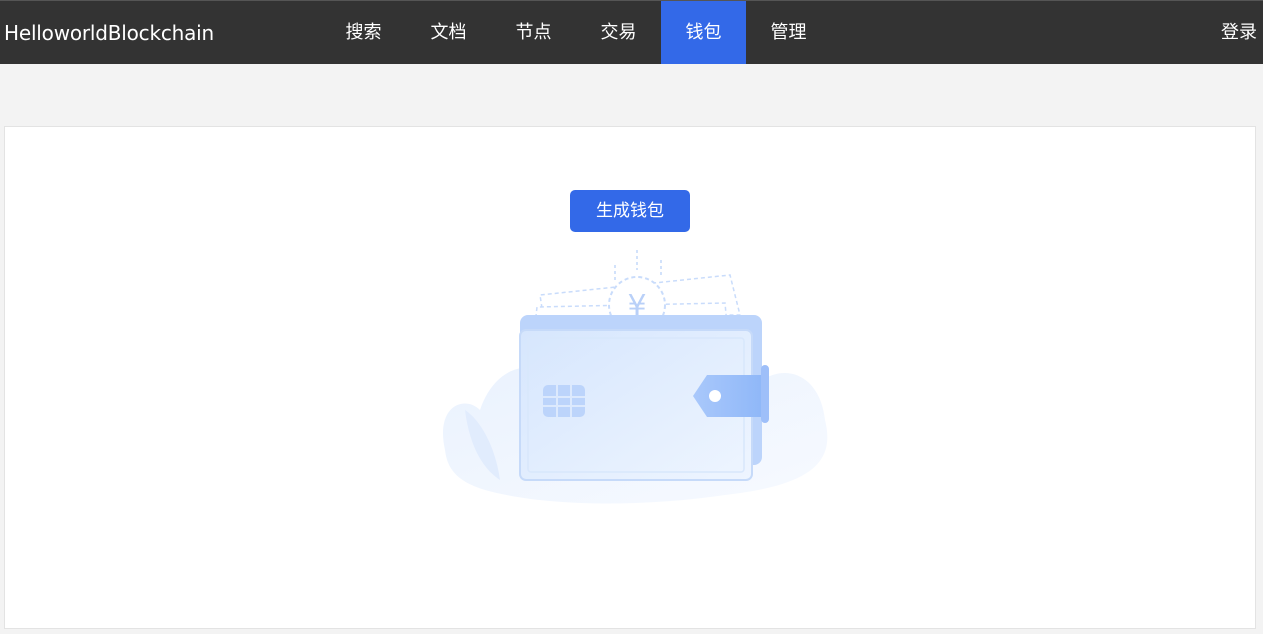 The height and width of the screenshot is (634, 1263). I want to click on nav-item-docs: 文档, so click(448, 32).